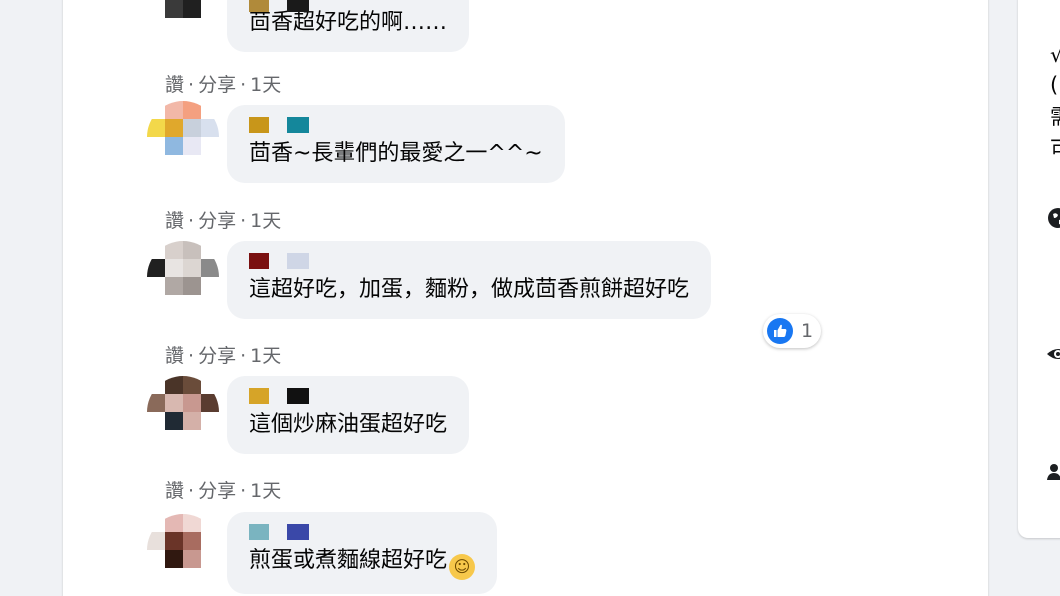 Image resolution: width=1060 pixels, height=596 pixels. Describe the element at coordinates (462, 567) in the screenshot. I see `smiling-face-emoji-icon: ☺` at that location.